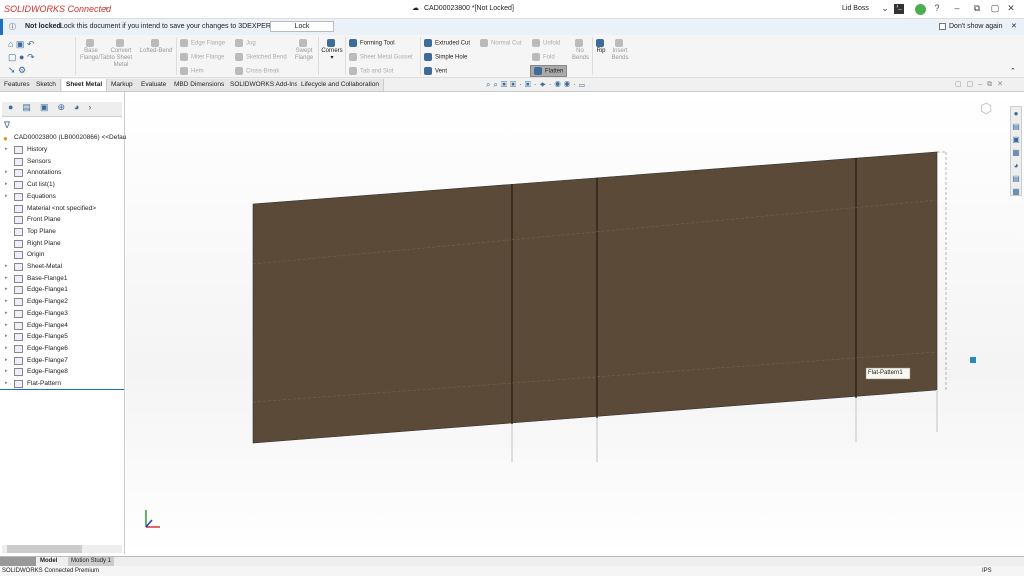 The image size is (1024, 576). Describe the element at coordinates (543, 57) in the screenshot. I see `fold-button: Fold` at that location.